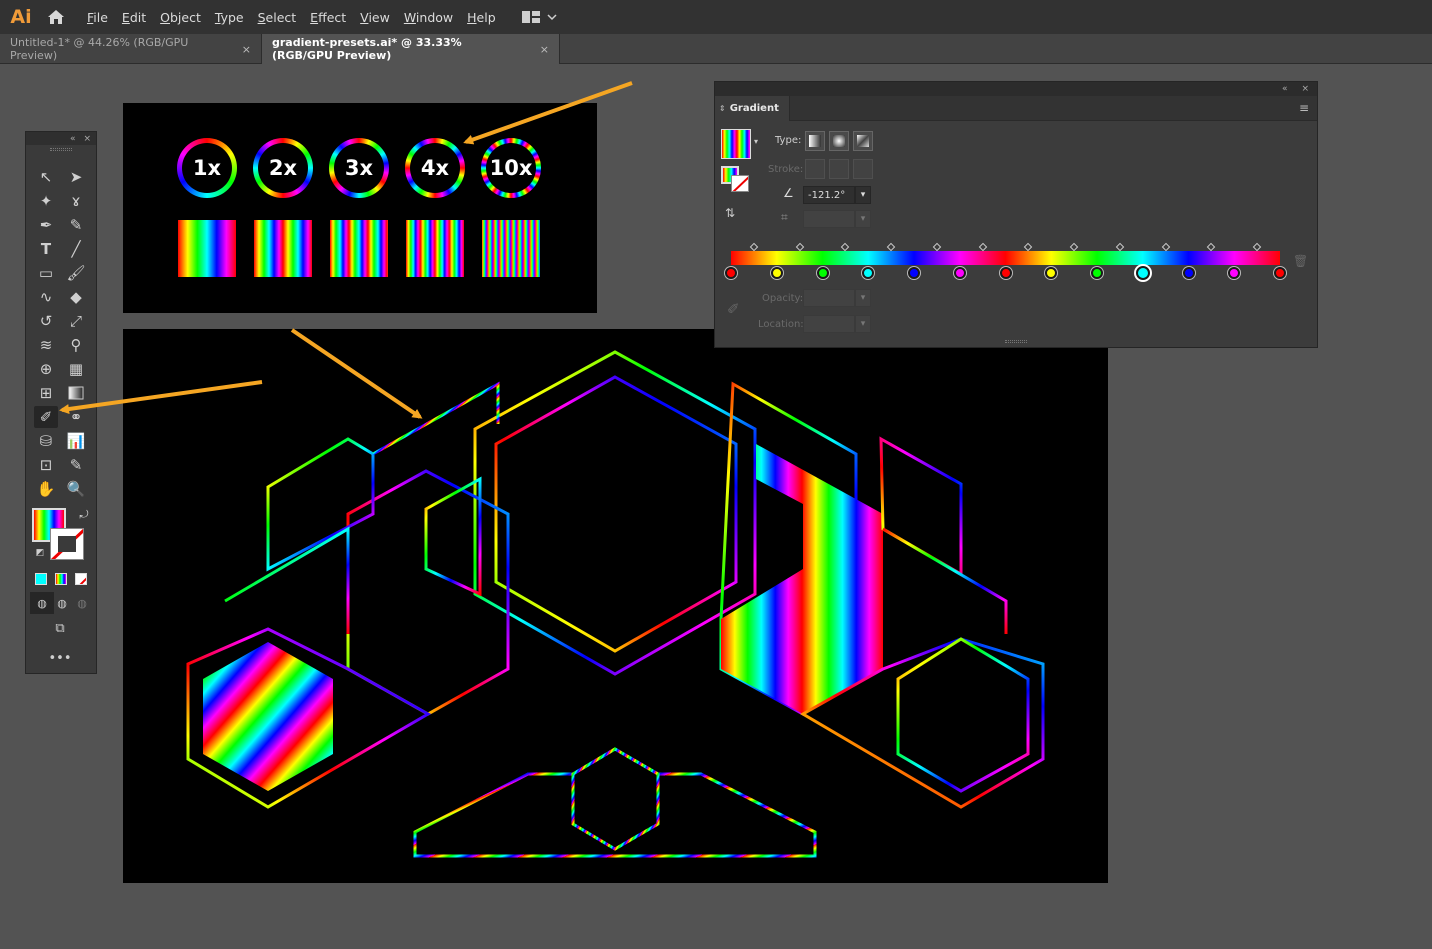 The width and height of the screenshot is (1432, 949). What do you see at coordinates (756, 141) in the screenshot?
I see `preview-dropdown-icon: ▾` at bounding box center [756, 141].